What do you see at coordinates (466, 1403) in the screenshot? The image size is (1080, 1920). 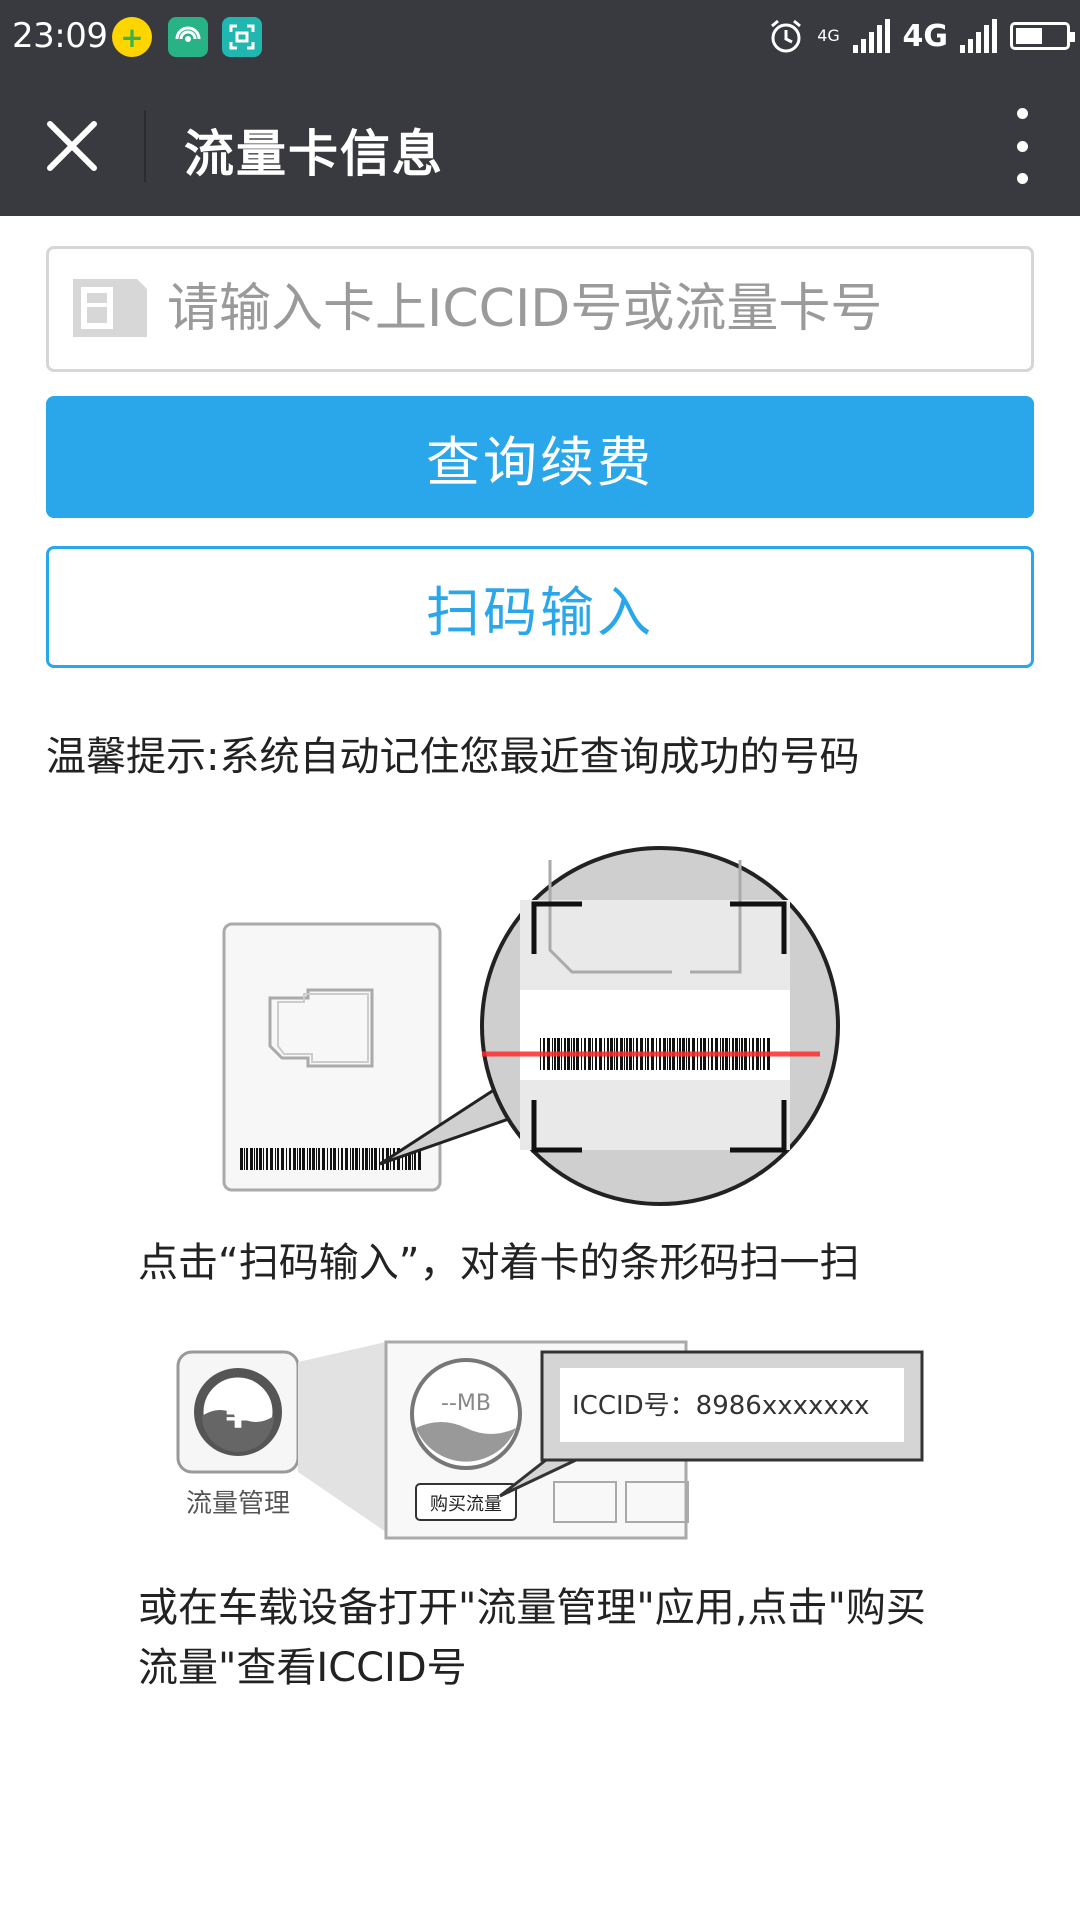 I see `data-mb-label: --MB` at bounding box center [466, 1403].